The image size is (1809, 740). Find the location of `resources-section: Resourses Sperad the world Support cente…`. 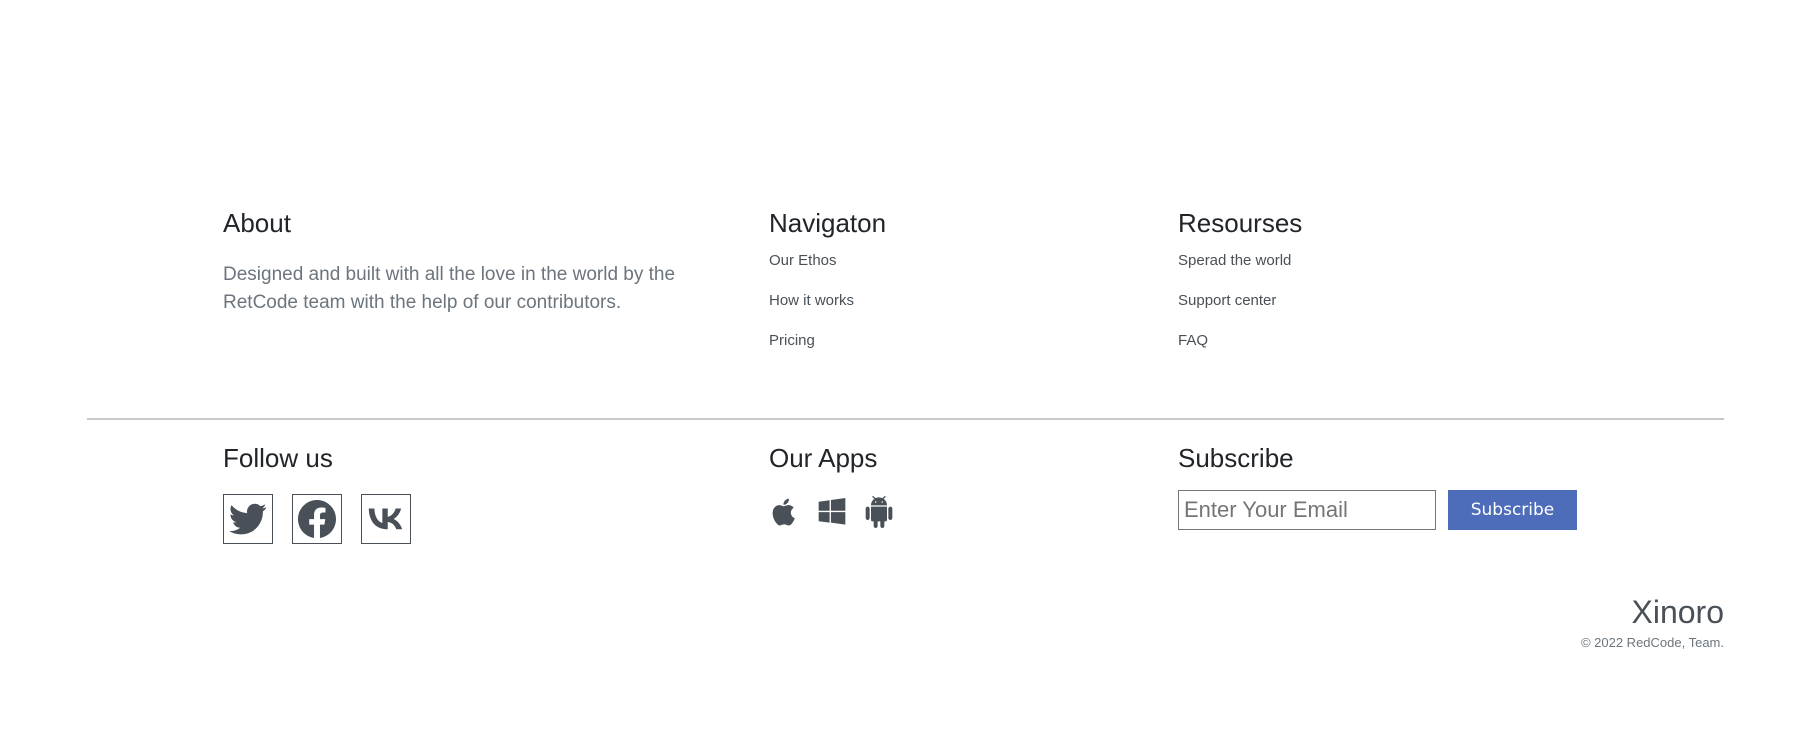

resources-section: Resourses Sperad the world Support cente… is located at coordinates (1328, 288).